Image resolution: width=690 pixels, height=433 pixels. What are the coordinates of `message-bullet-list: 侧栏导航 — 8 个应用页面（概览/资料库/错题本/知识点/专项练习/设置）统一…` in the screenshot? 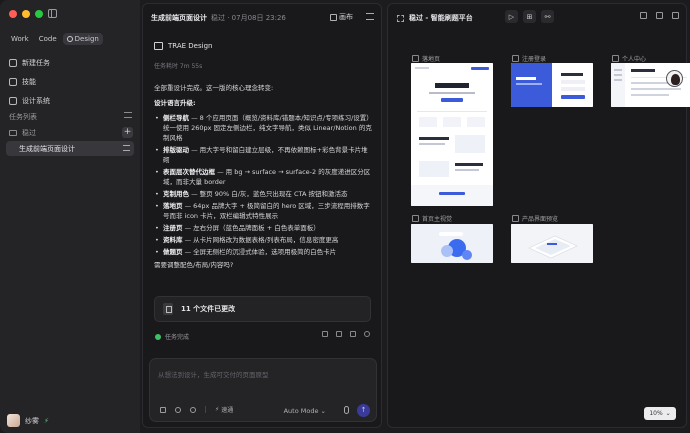 It's located at (264, 185).